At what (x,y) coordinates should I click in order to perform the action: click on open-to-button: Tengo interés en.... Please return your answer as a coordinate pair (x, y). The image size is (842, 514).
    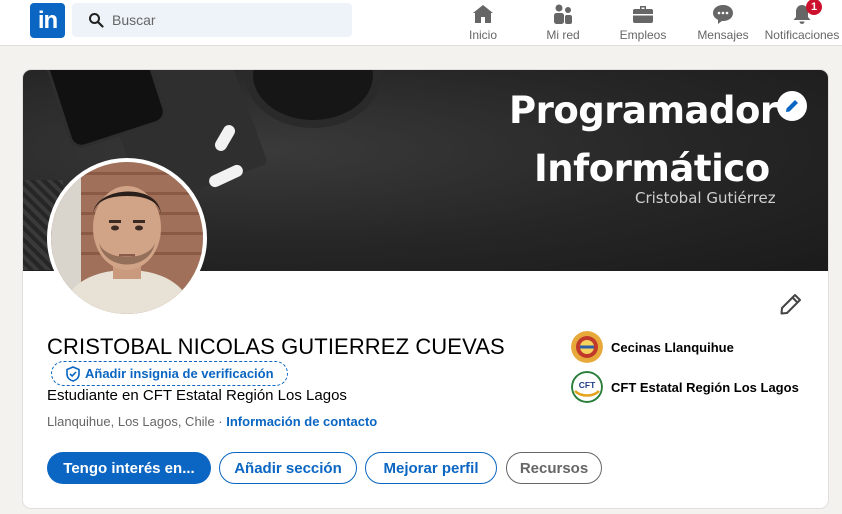
    Looking at the image, I should click on (129, 468).